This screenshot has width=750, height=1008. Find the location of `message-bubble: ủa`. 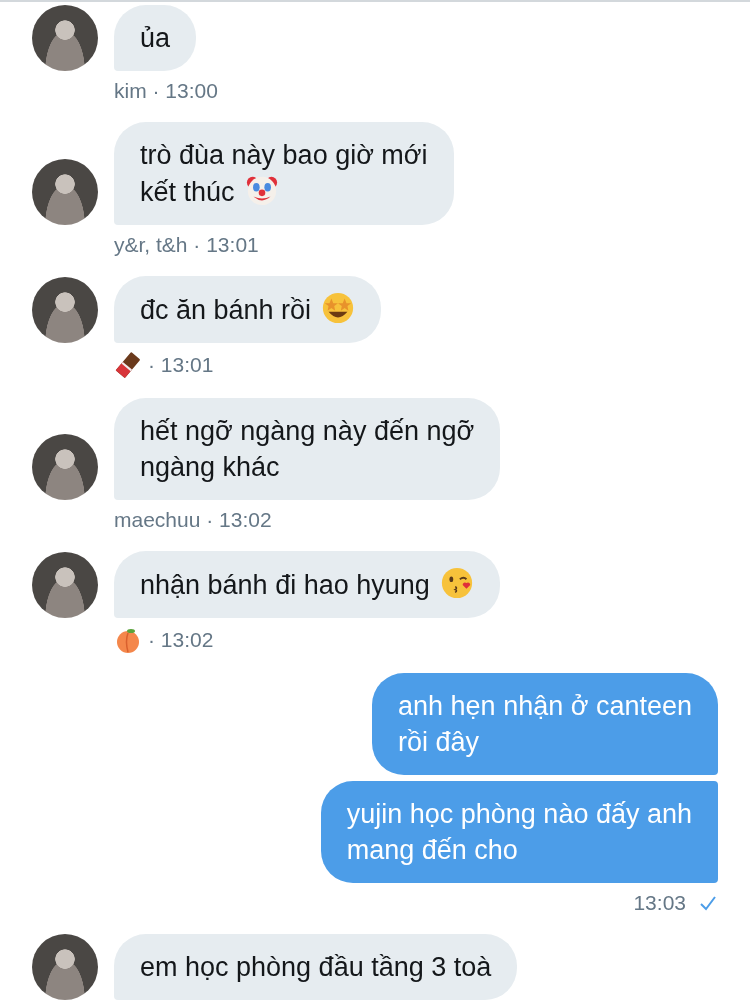

message-bubble: ủa is located at coordinates (155, 38).